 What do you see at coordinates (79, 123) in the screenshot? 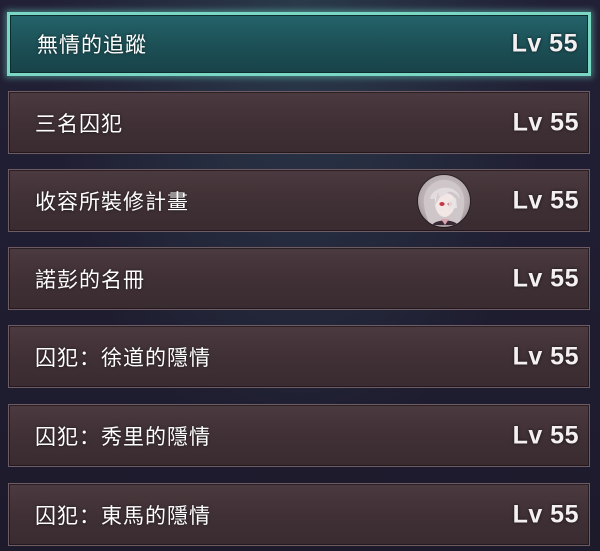
I see `quest-title: 三名囚犯` at bounding box center [79, 123].